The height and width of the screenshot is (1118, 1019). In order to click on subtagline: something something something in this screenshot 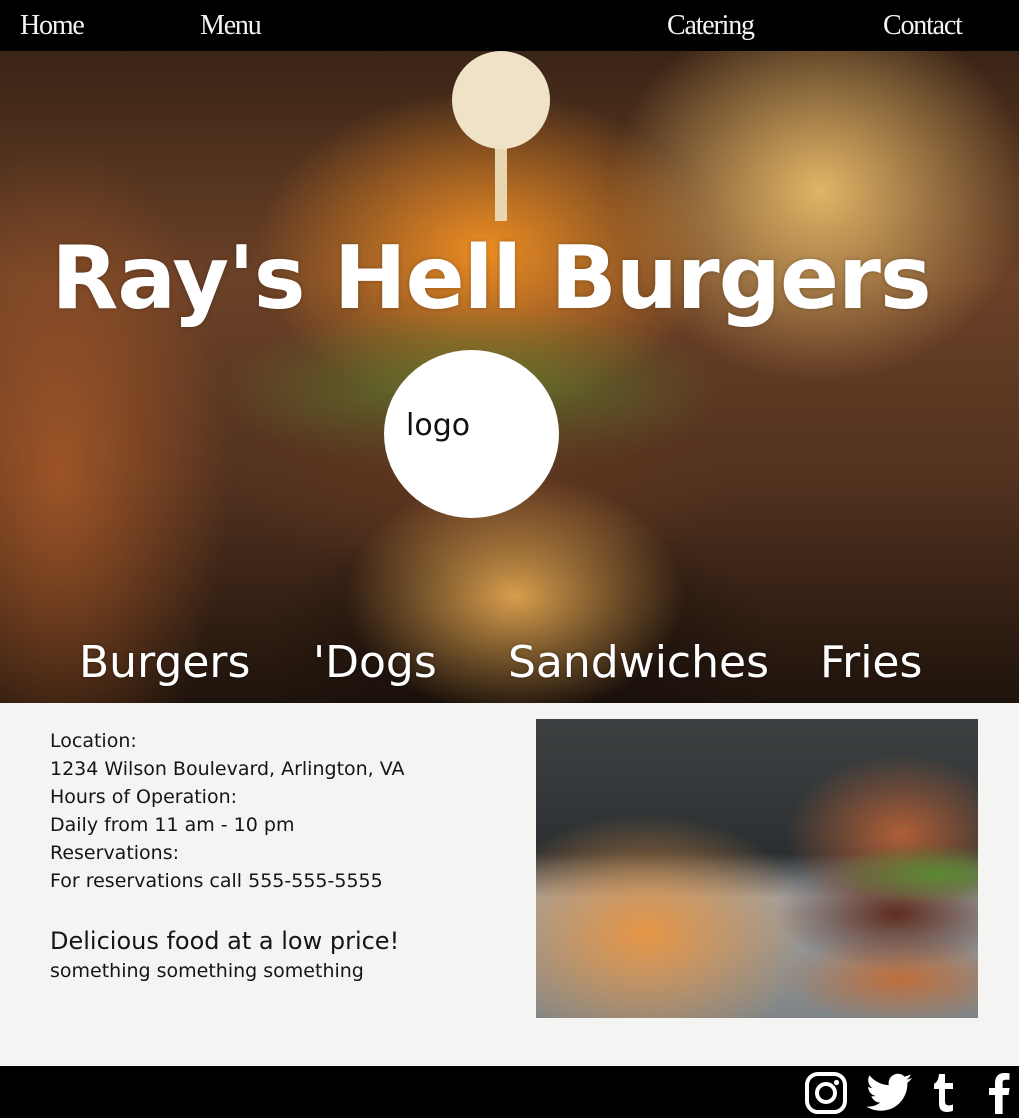, I will do `click(207, 971)`.